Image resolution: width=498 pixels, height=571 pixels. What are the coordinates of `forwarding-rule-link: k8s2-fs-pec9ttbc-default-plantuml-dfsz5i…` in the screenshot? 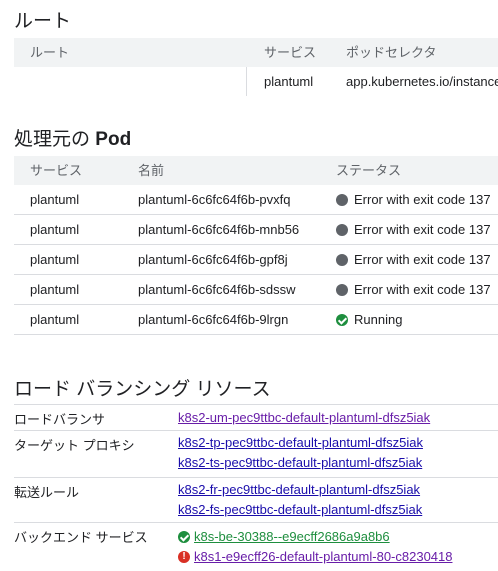 It's located at (300, 510).